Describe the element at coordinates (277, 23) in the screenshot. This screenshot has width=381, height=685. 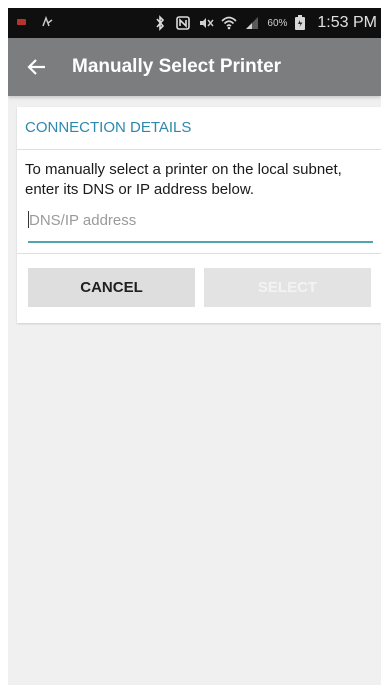
I see `battery-percent: 60%` at that location.